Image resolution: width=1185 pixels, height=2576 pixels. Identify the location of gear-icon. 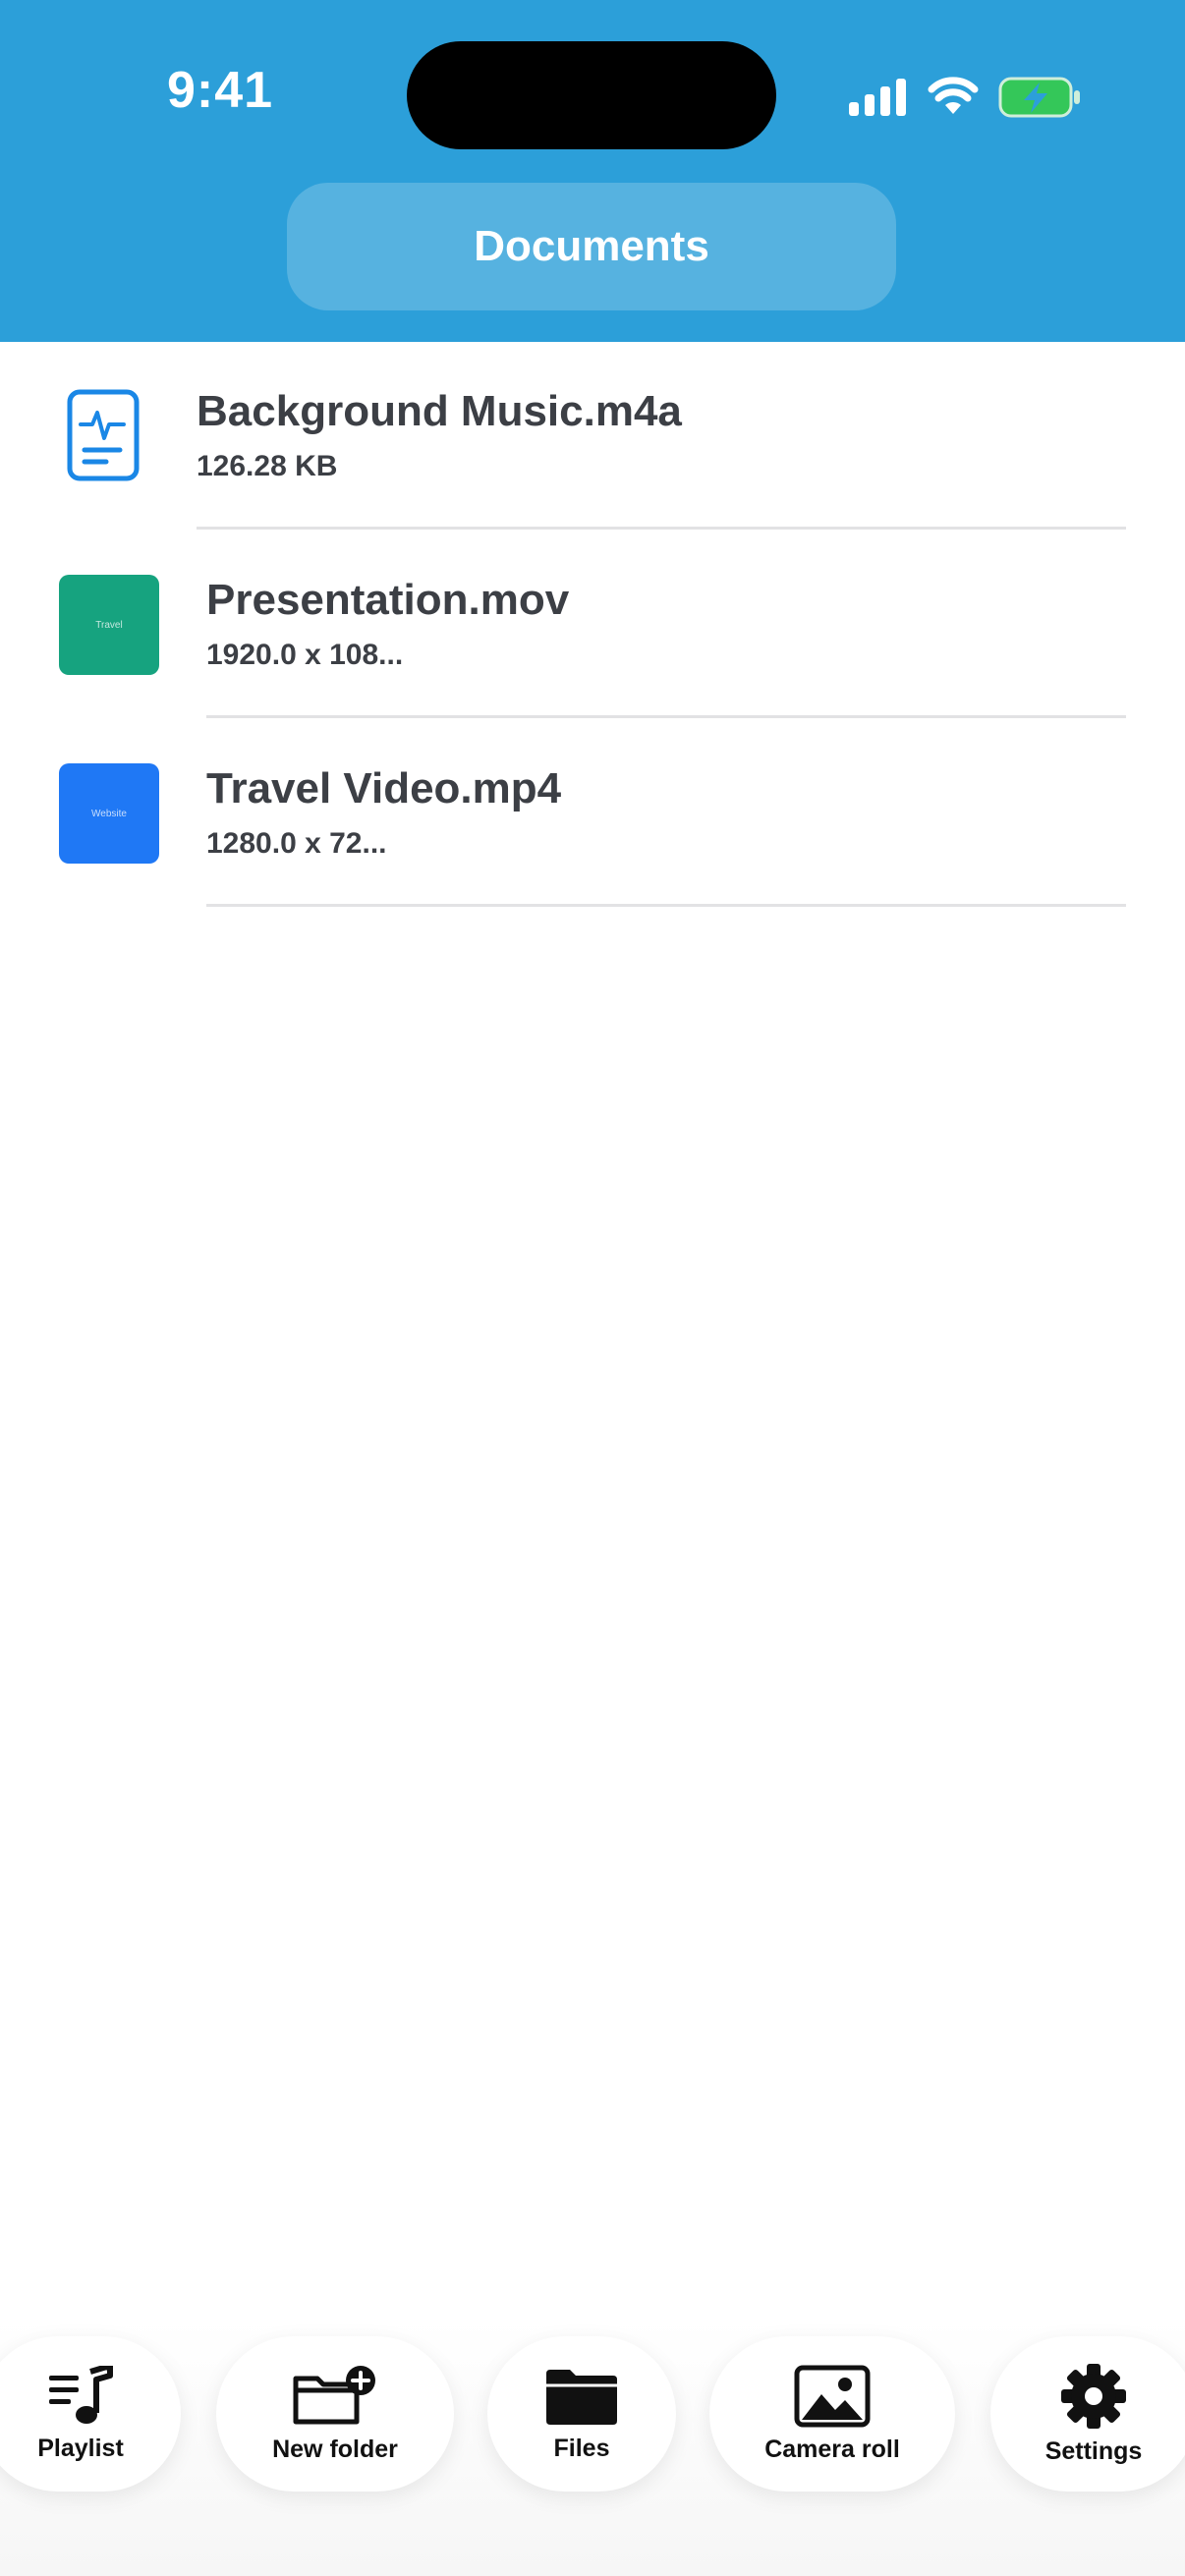
(1093, 2396).